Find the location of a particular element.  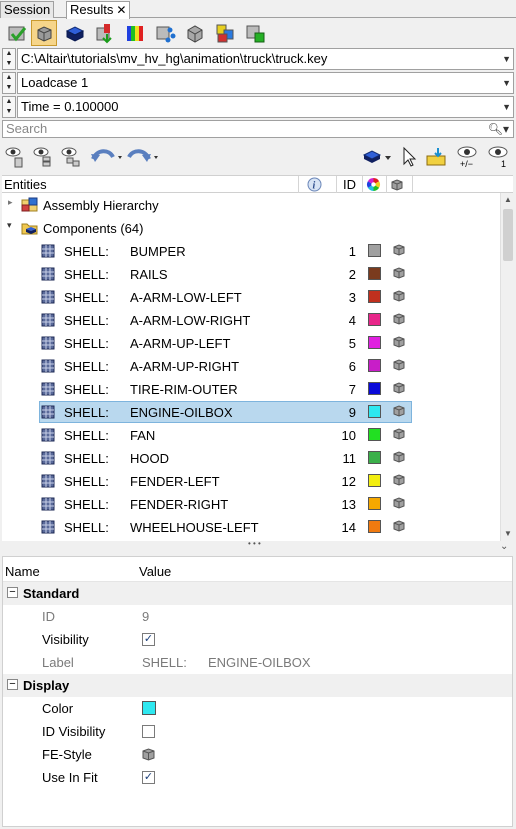

component-row: SHELL: RAILS 2 is located at coordinates (251, 274).